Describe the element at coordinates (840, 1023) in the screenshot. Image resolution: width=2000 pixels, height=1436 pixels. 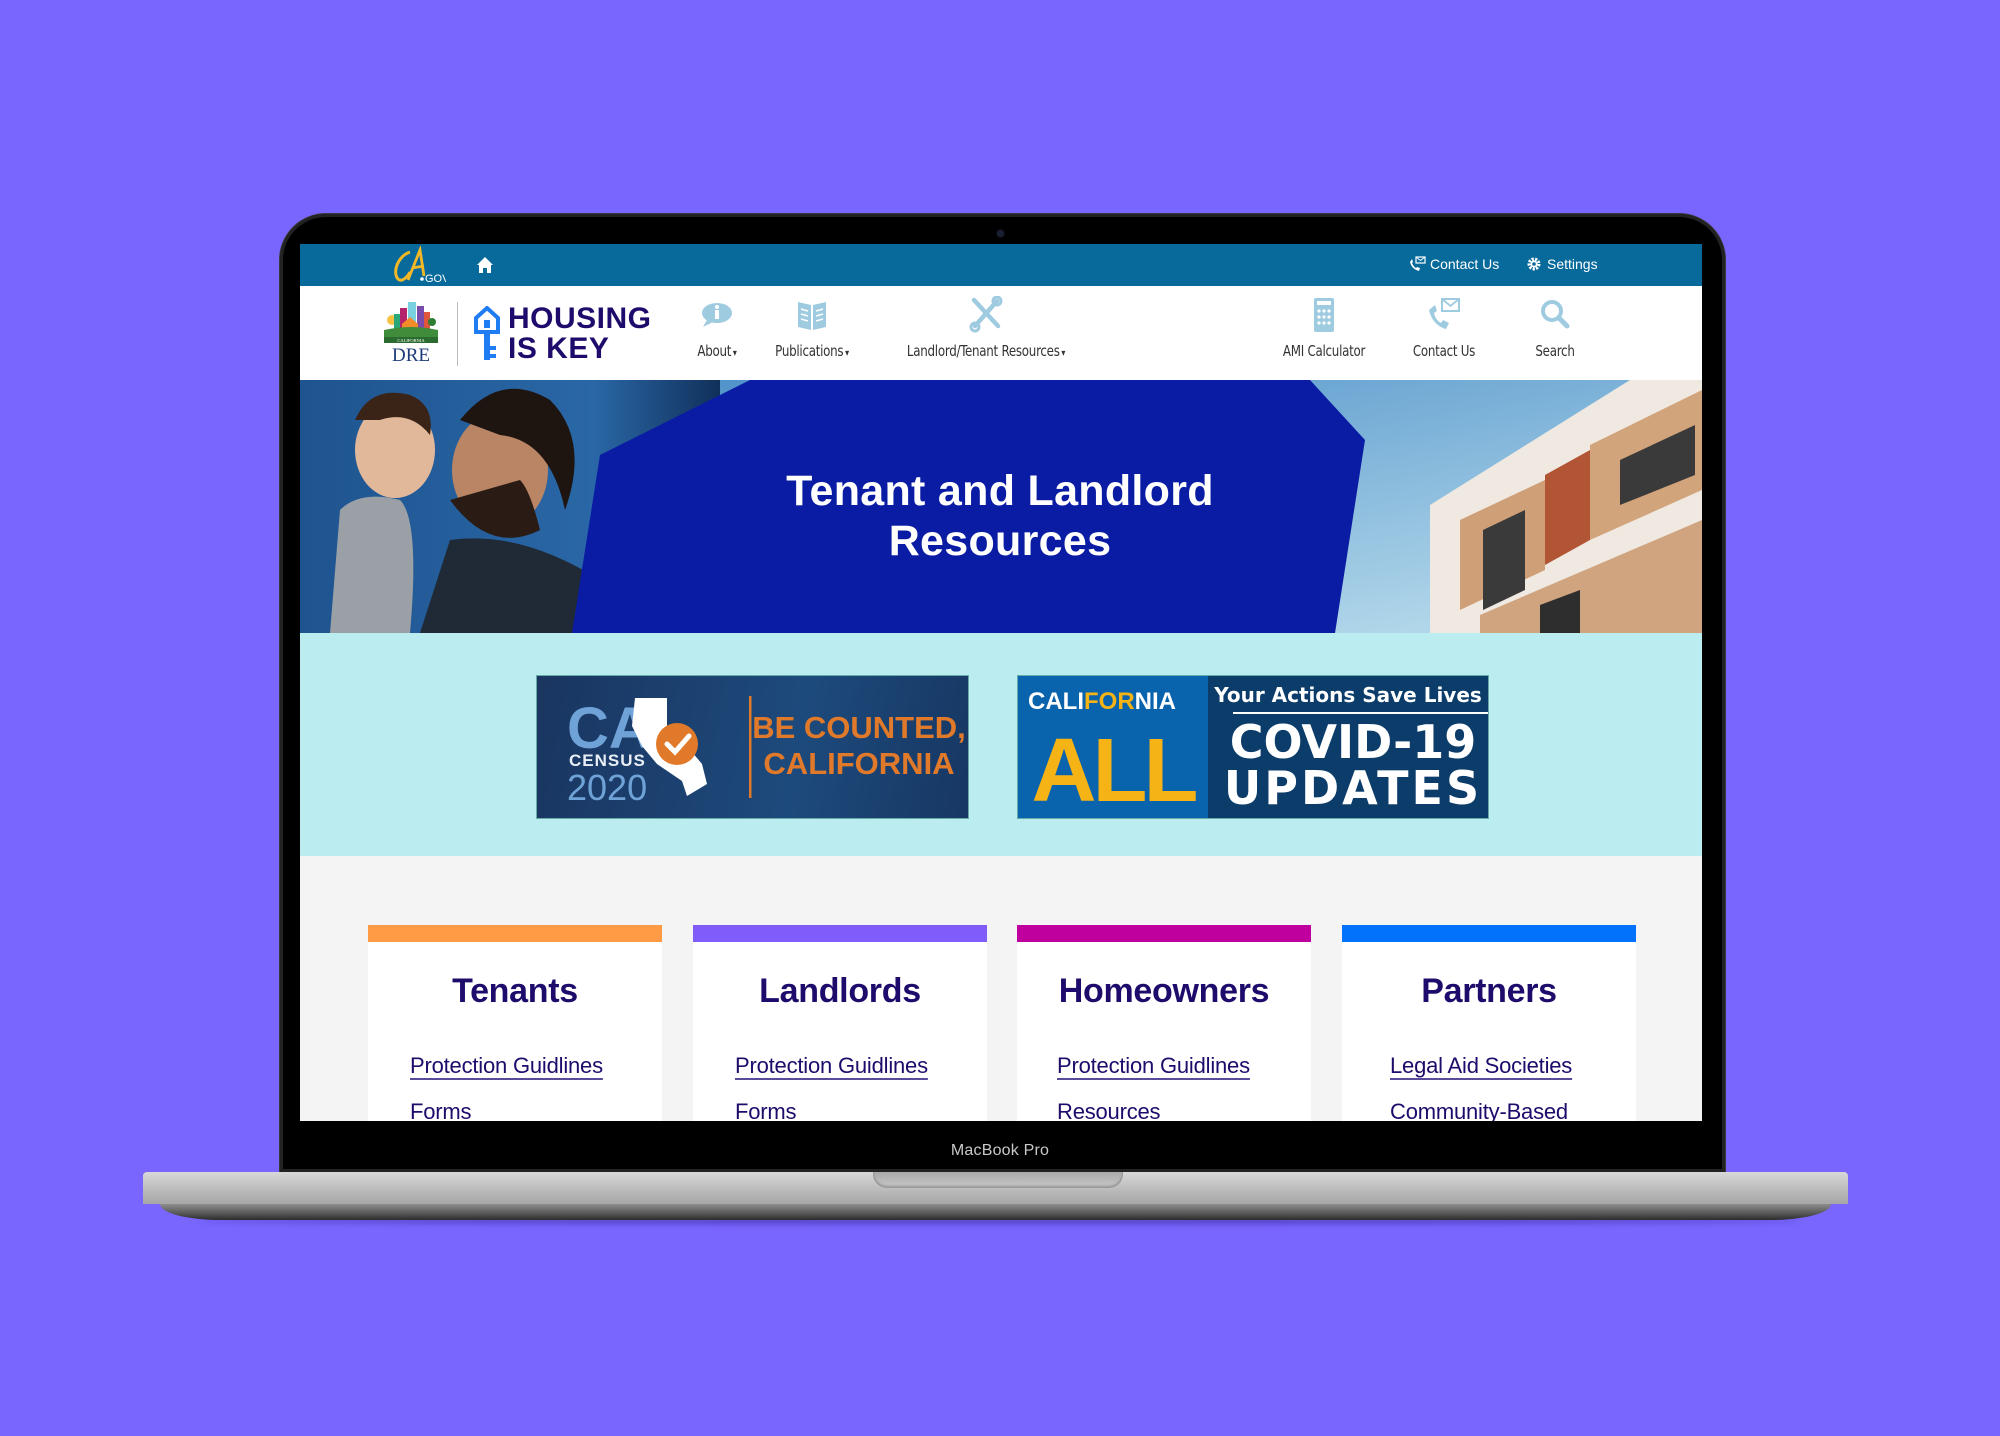
I see `card-landlords: Landlords Protection Guidlines Forms` at that location.